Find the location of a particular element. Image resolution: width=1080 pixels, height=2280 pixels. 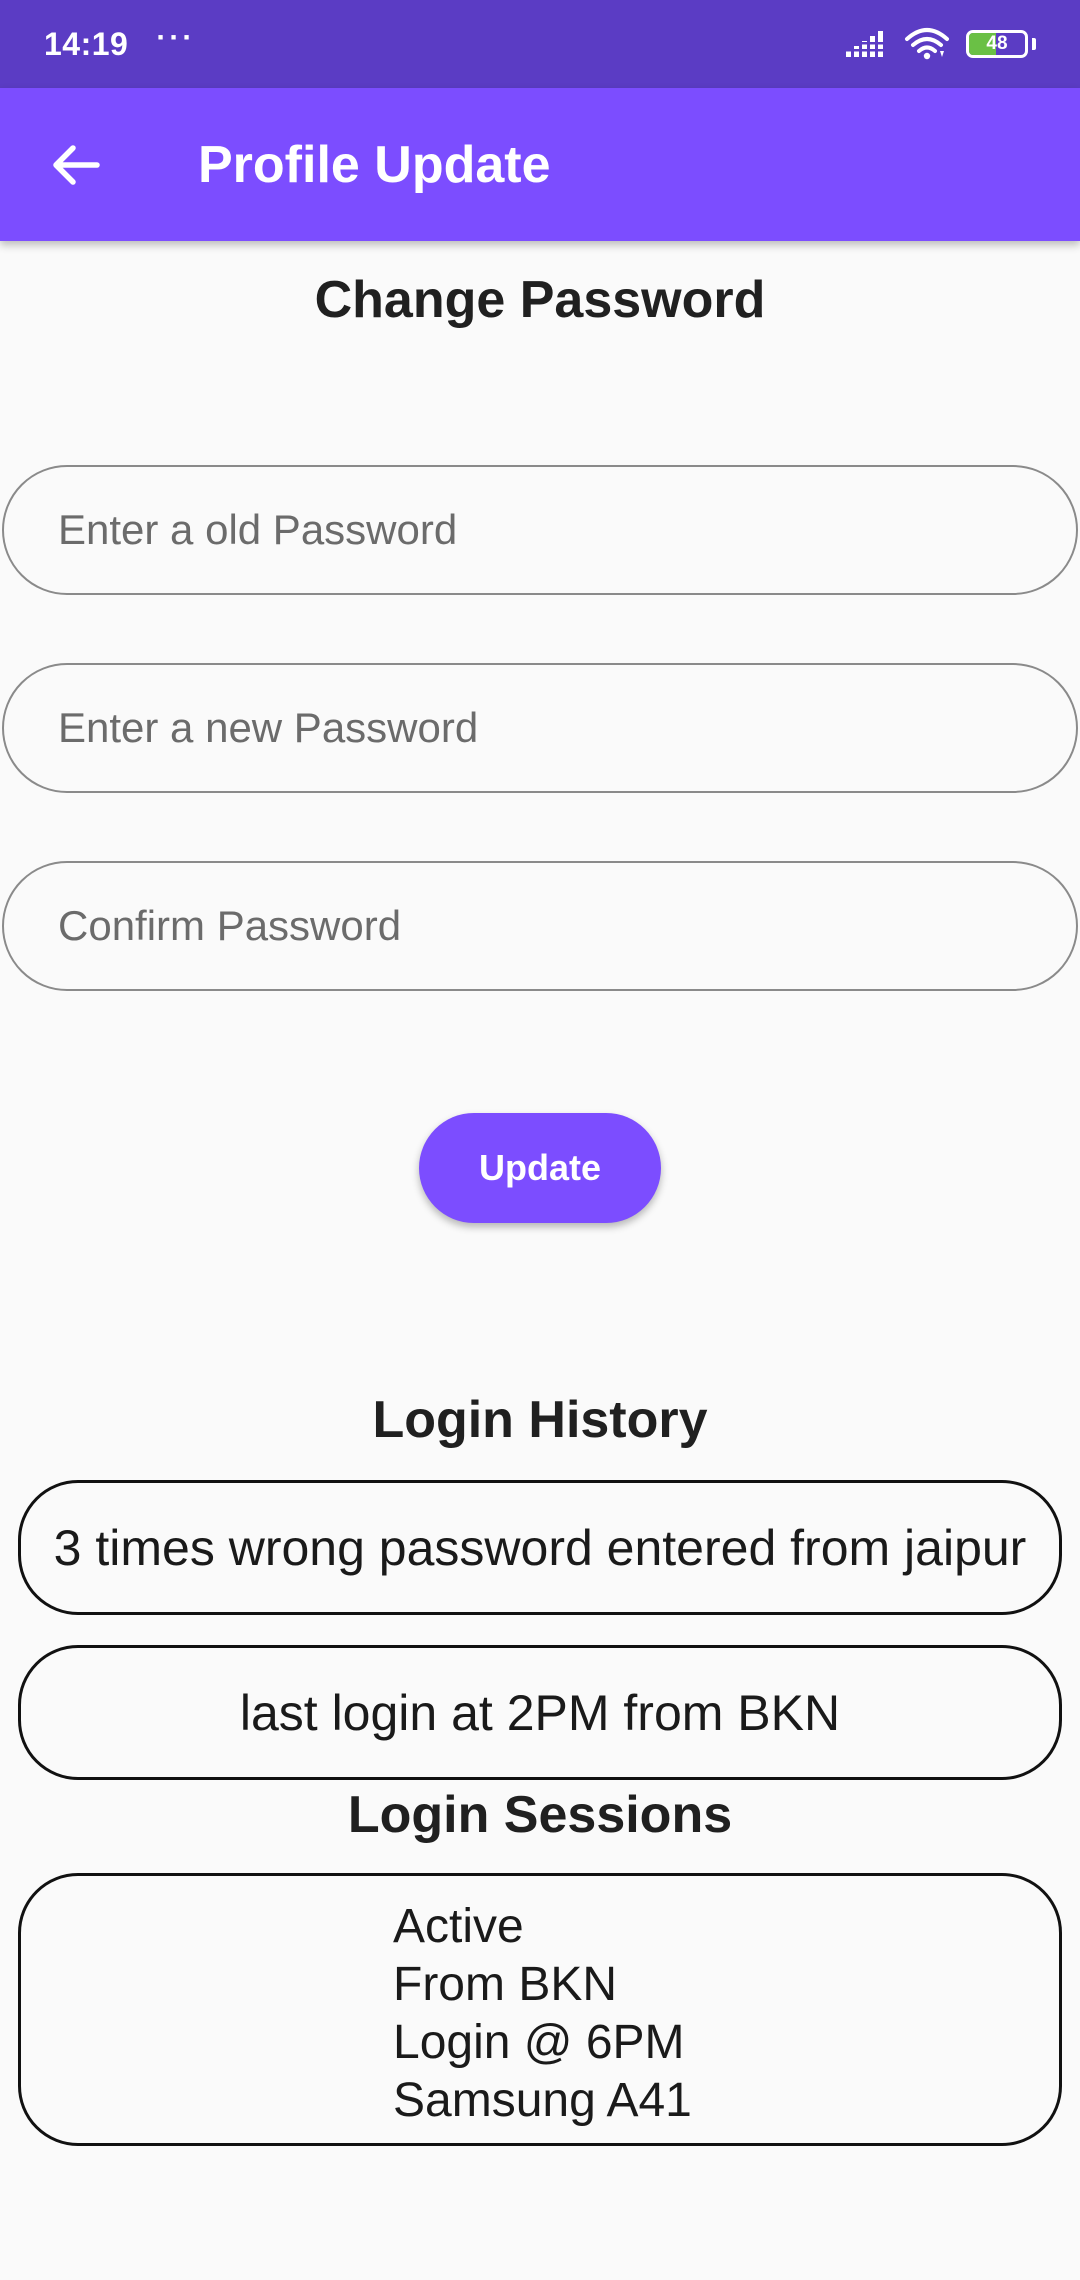

page-title: Profile Update is located at coordinates (374, 164).